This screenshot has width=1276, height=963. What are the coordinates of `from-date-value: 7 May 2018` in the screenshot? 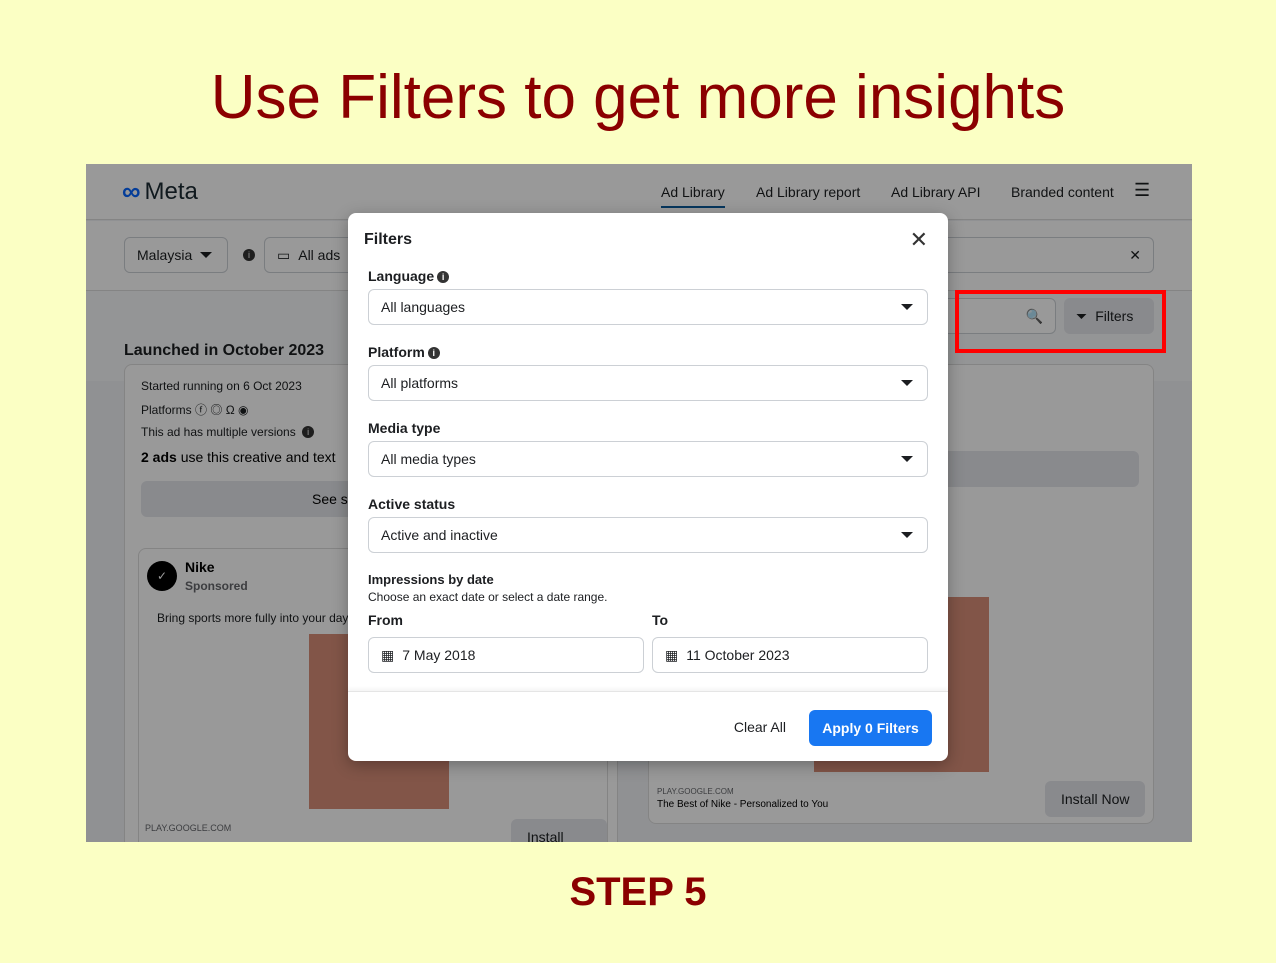 It's located at (439, 655).